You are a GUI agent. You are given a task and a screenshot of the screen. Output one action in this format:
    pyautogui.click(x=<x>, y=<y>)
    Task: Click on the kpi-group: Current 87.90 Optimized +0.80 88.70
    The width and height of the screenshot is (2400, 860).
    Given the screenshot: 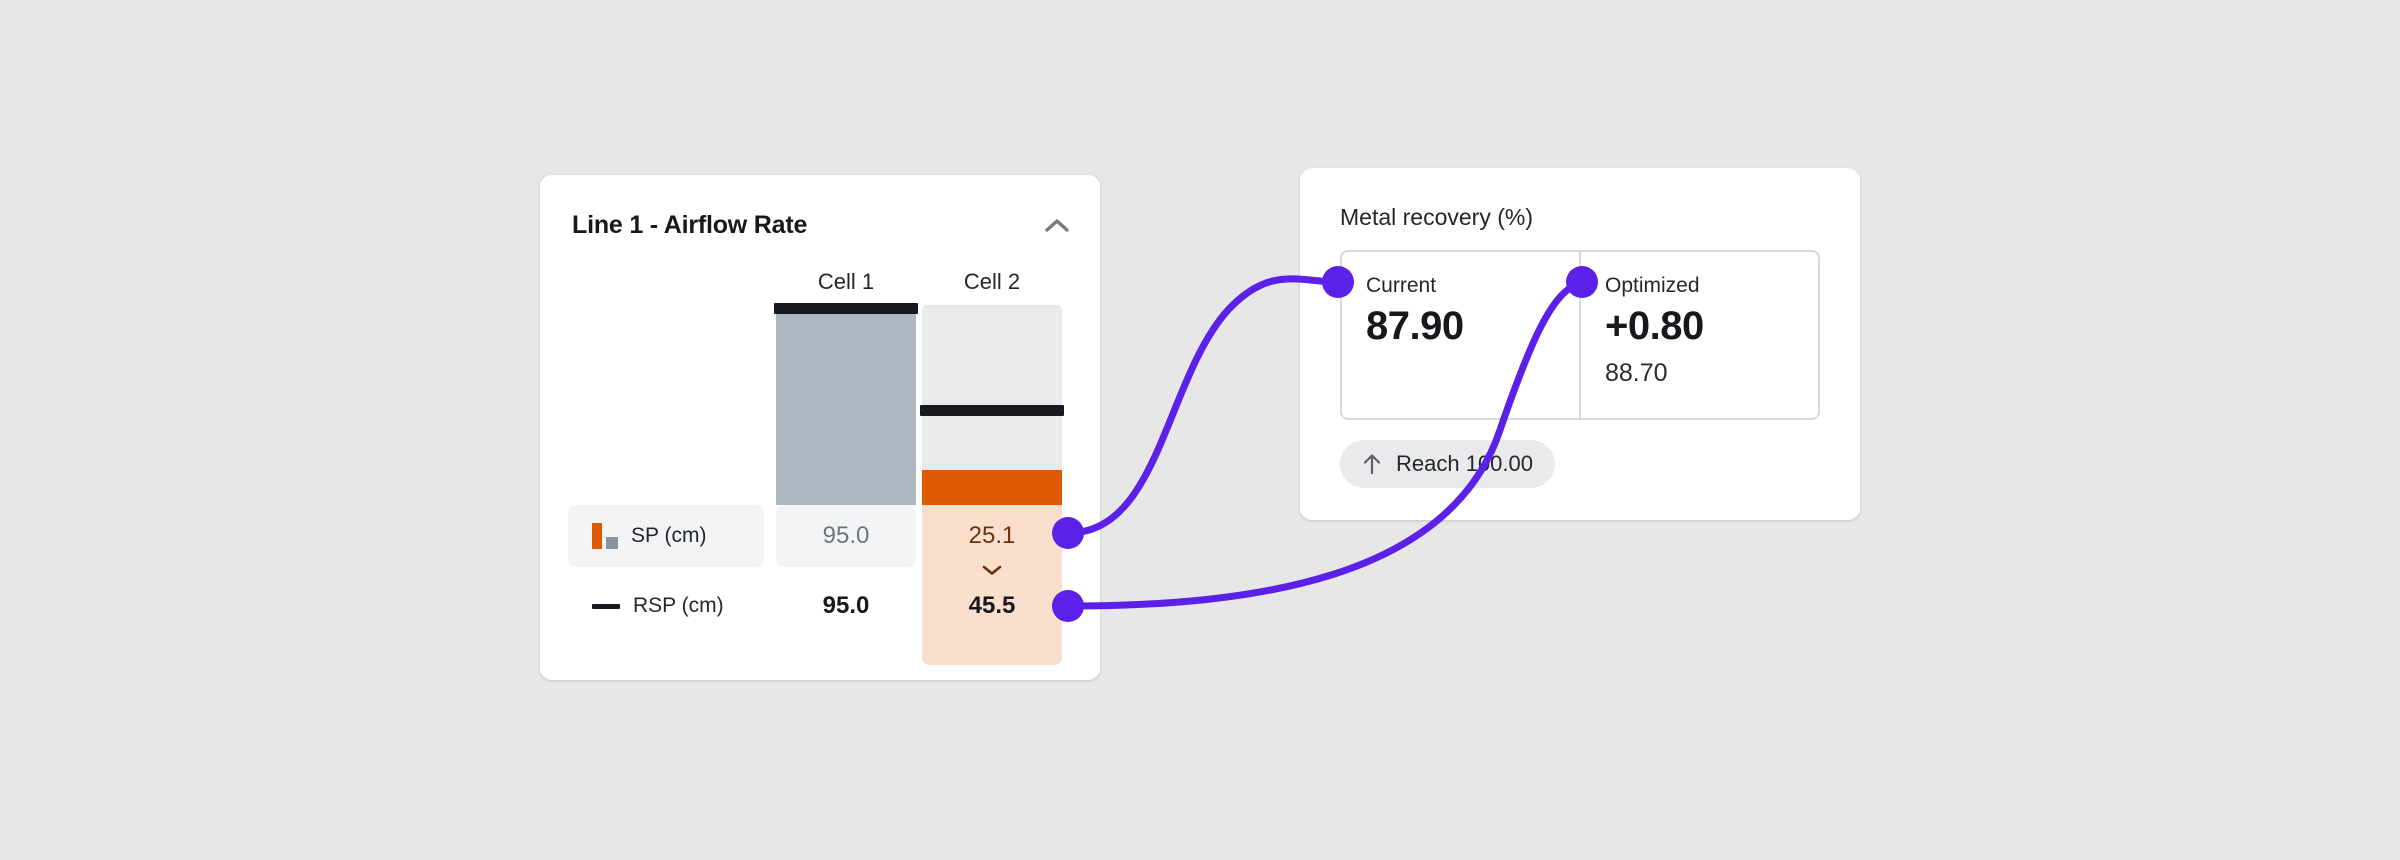 What is the action you would take?
    pyautogui.click(x=1580, y=335)
    